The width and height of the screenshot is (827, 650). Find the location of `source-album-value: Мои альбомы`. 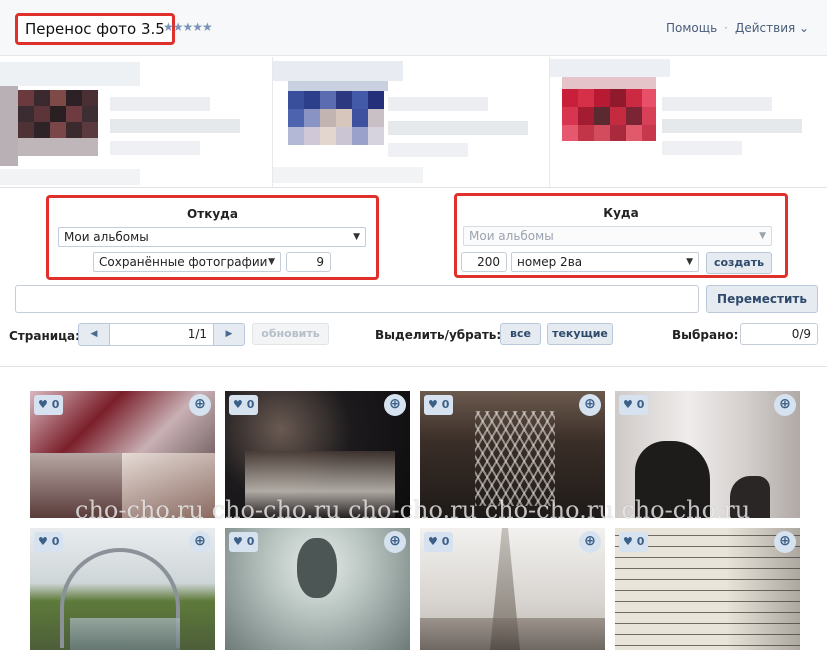

source-album-value: Мои альбомы is located at coordinates (106, 237).